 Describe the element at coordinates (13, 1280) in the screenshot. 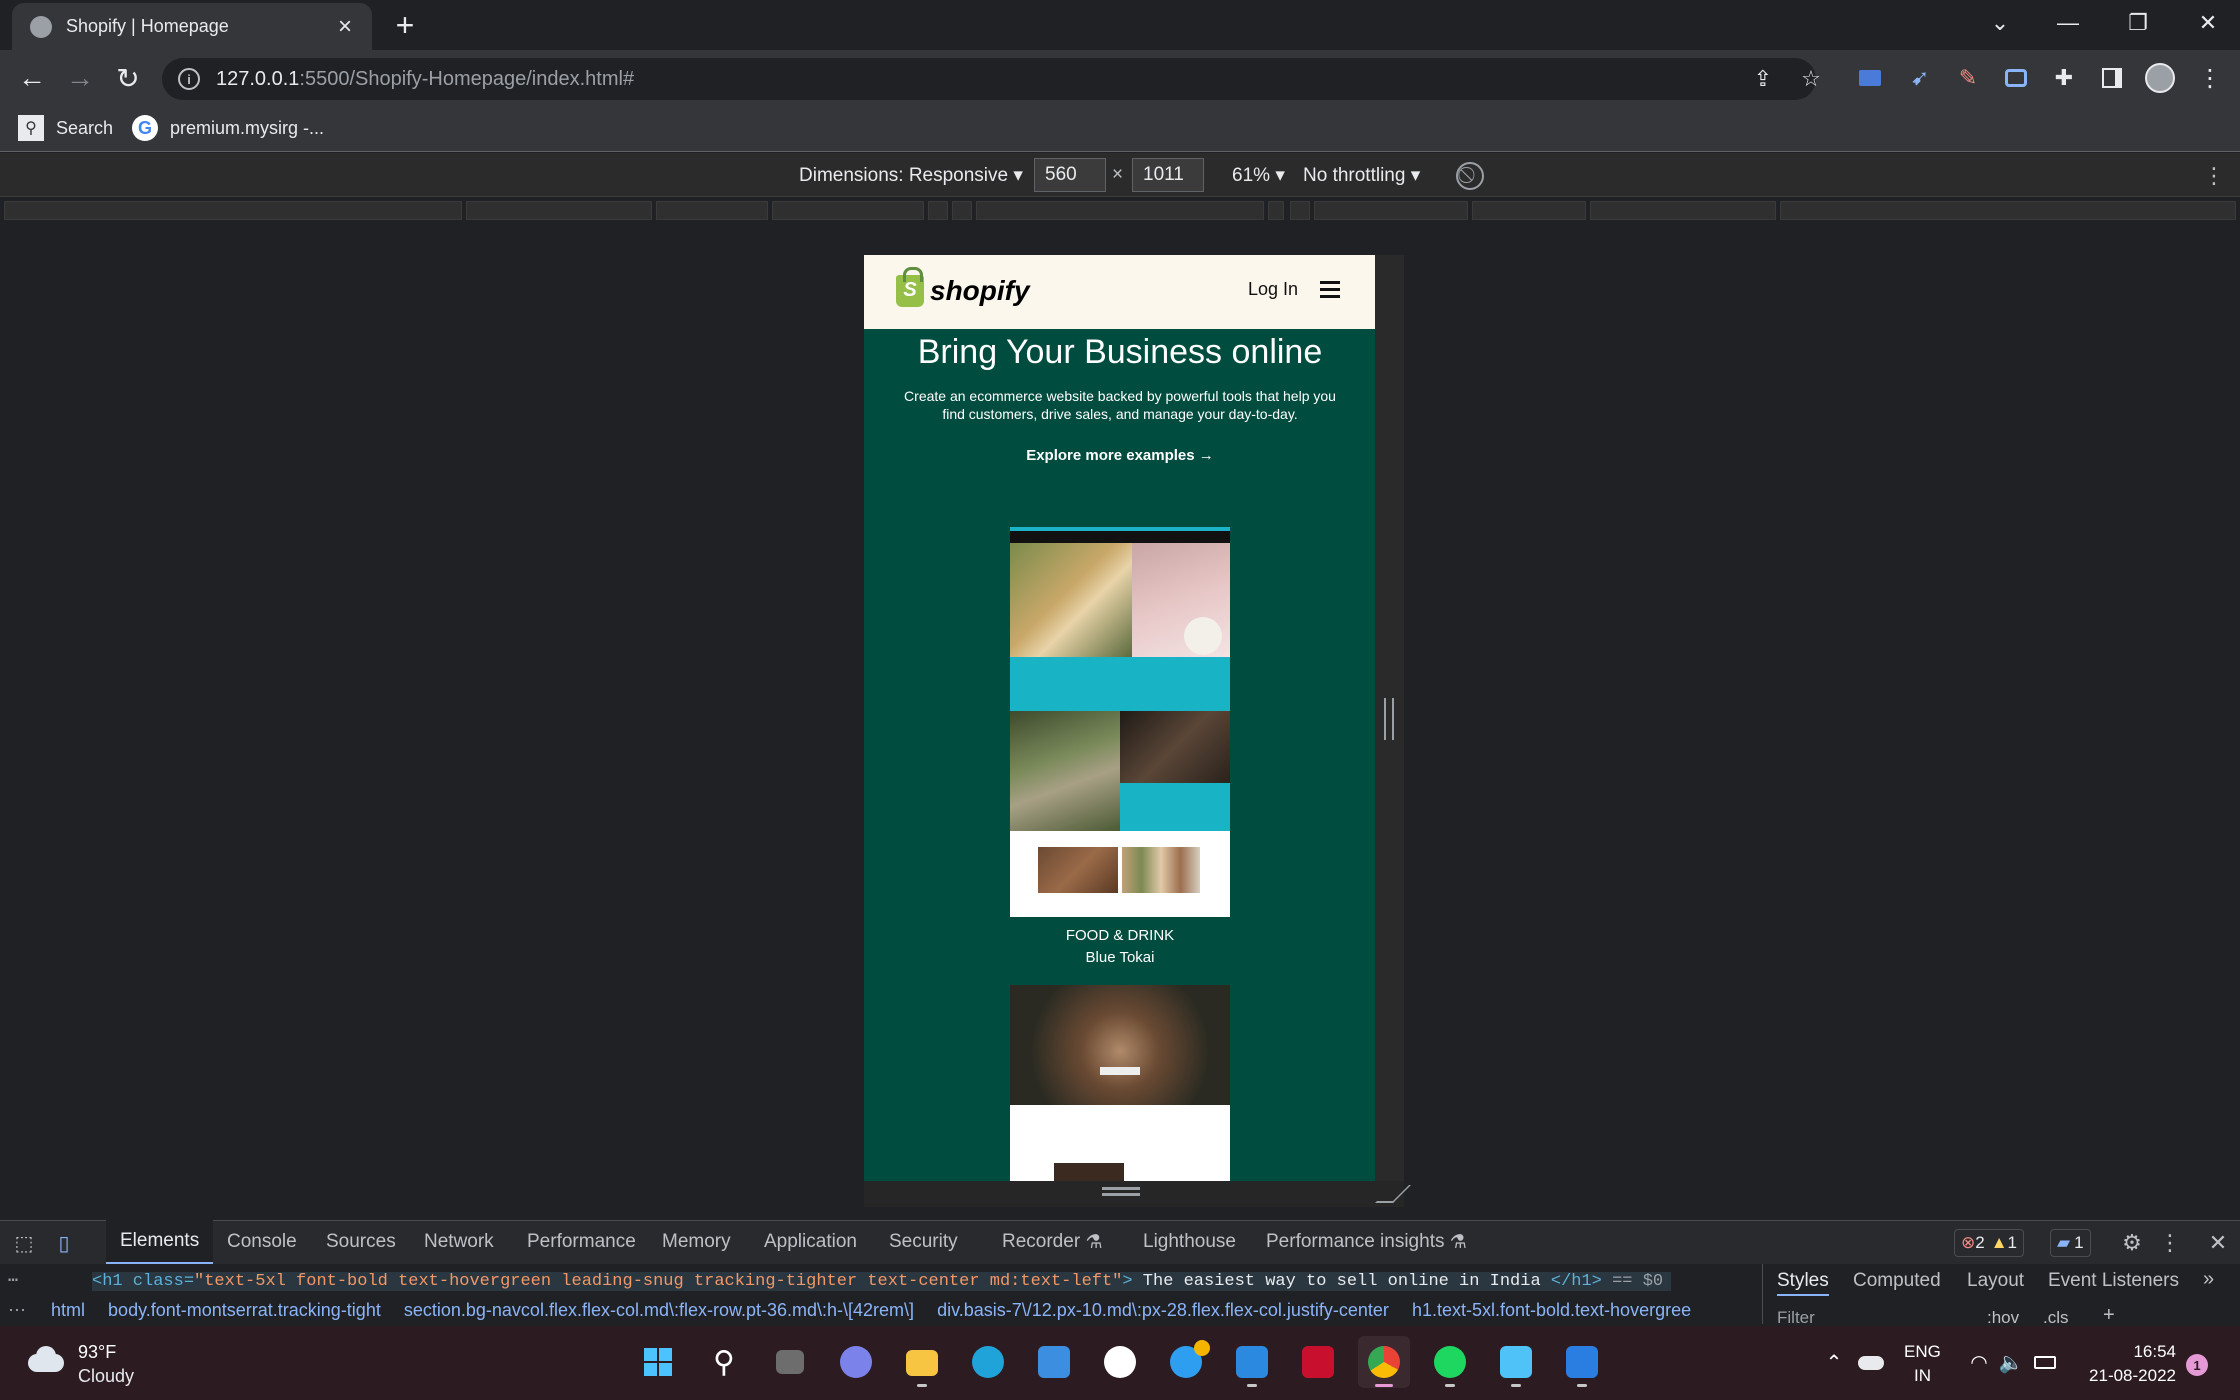

I see `more-ellipsis: ⋯` at that location.